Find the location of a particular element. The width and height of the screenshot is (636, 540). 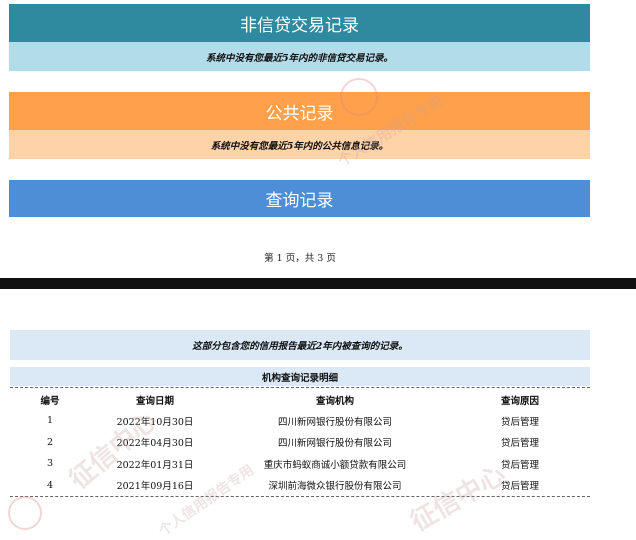

table-row: 2 2022年04月30日 四川新网银行股份有限公司 贷后管理 is located at coordinates (300, 443).